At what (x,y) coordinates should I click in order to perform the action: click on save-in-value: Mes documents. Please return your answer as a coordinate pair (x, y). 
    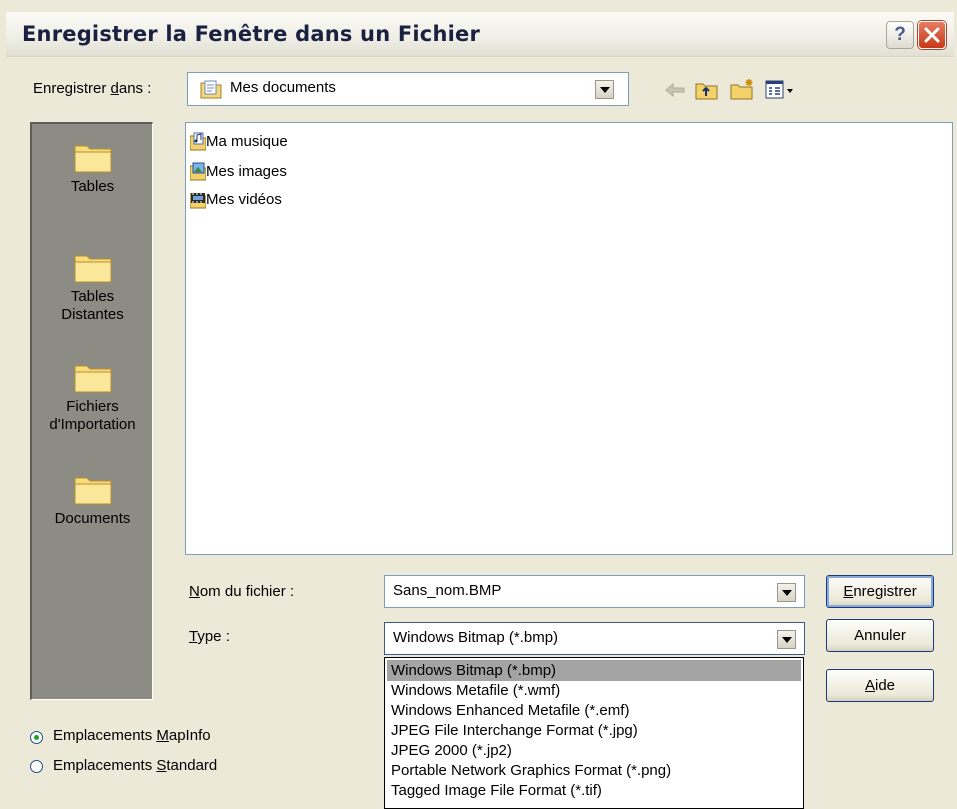
    Looking at the image, I should click on (283, 87).